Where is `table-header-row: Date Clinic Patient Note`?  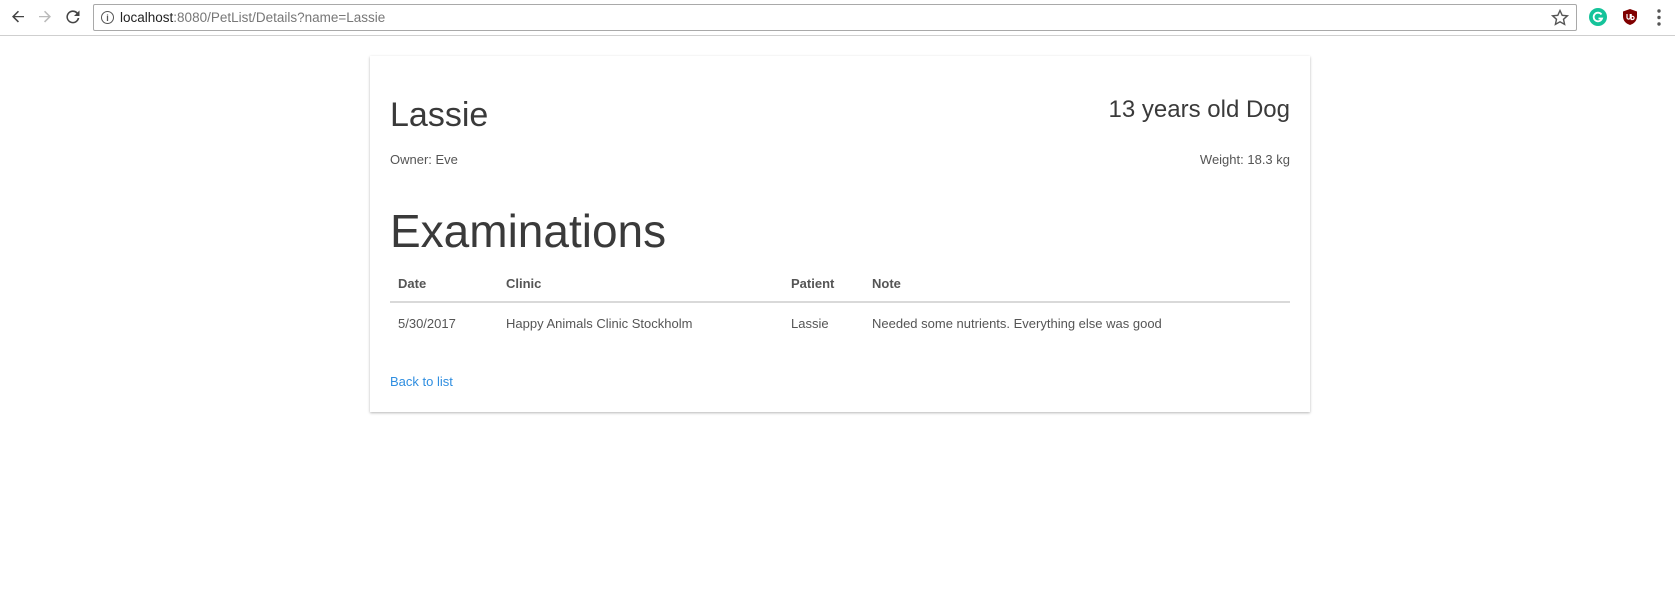
table-header-row: Date Clinic Patient Note is located at coordinates (840, 284).